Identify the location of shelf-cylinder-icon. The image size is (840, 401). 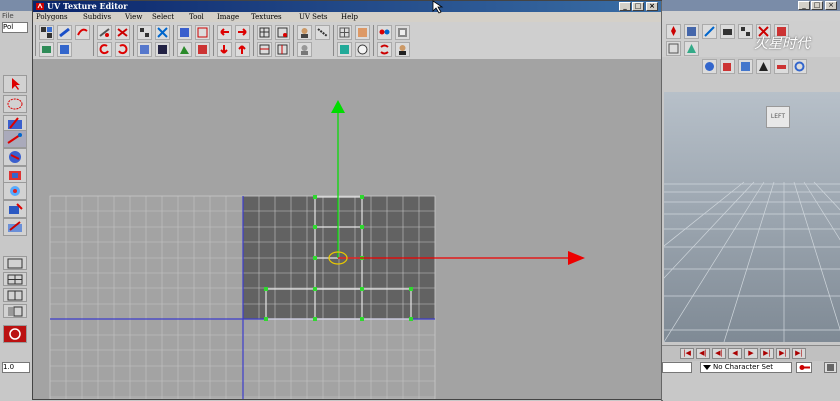
(745, 66).